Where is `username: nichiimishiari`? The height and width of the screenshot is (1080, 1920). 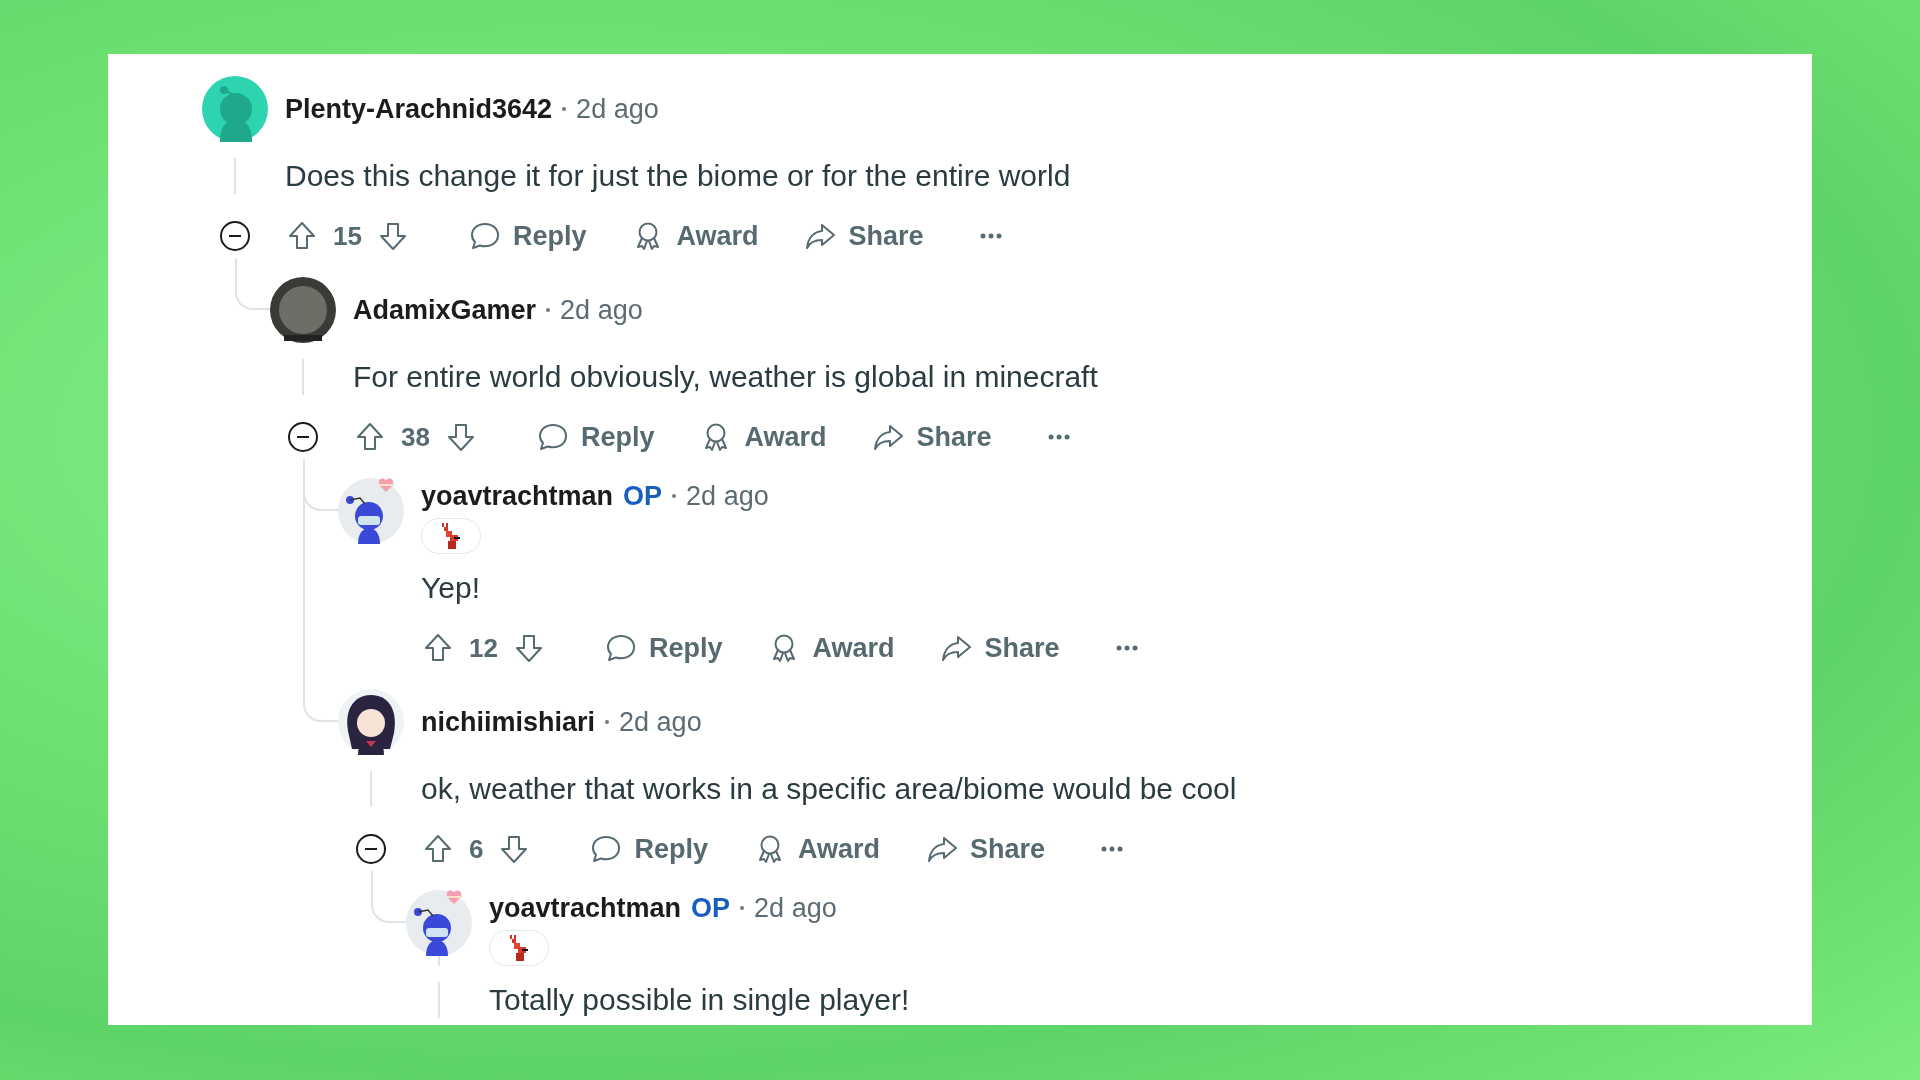
username: nichiimishiari is located at coordinates (508, 722).